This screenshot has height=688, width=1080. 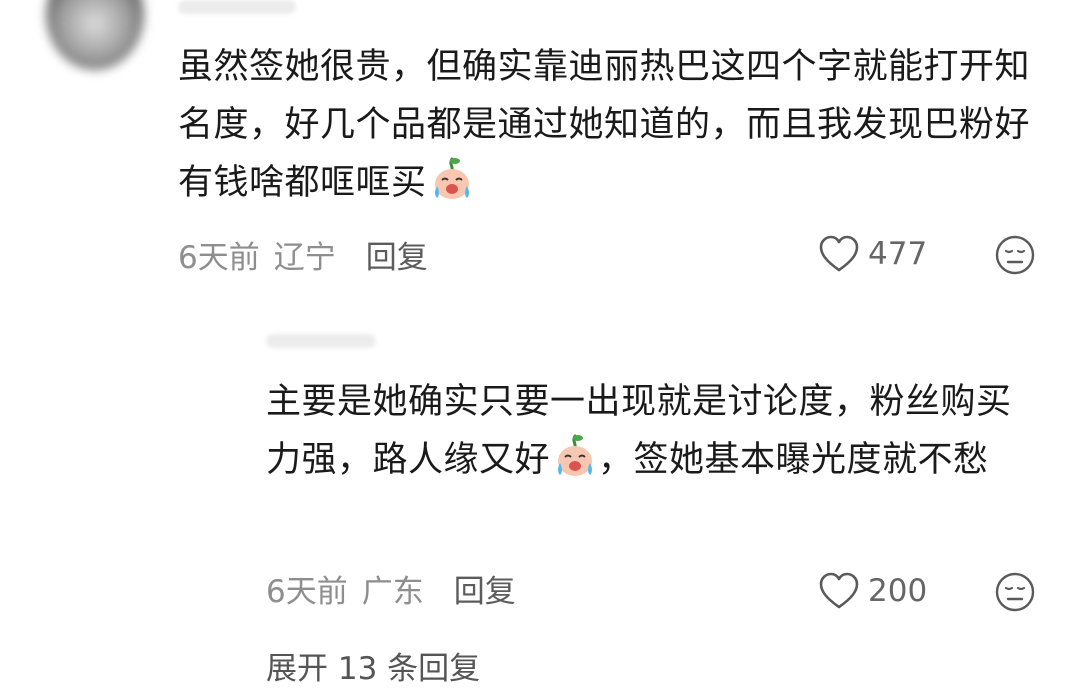 What do you see at coordinates (237, 7) in the screenshot?
I see `blurred-username` at bounding box center [237, 7].